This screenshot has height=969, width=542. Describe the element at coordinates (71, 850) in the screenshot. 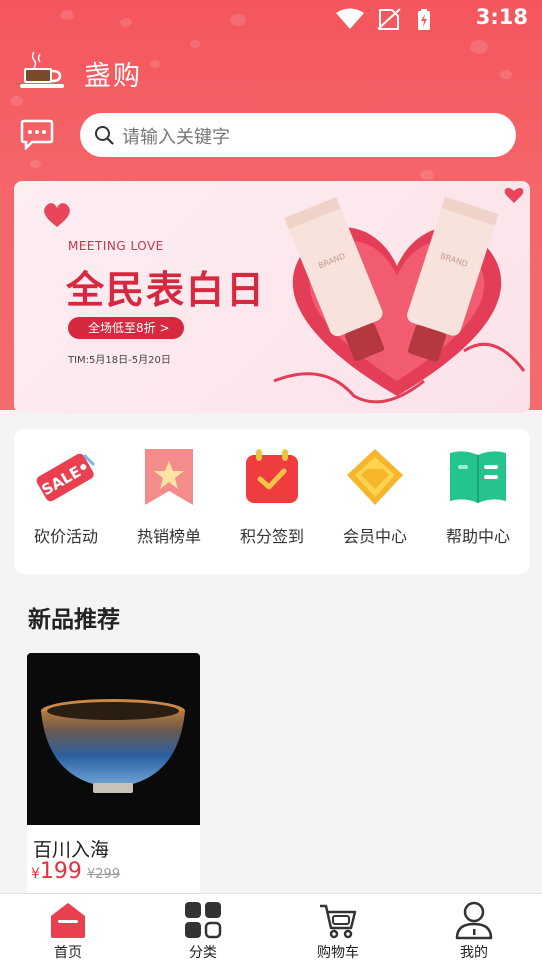

I see `product-name: 百川入海` at that location.